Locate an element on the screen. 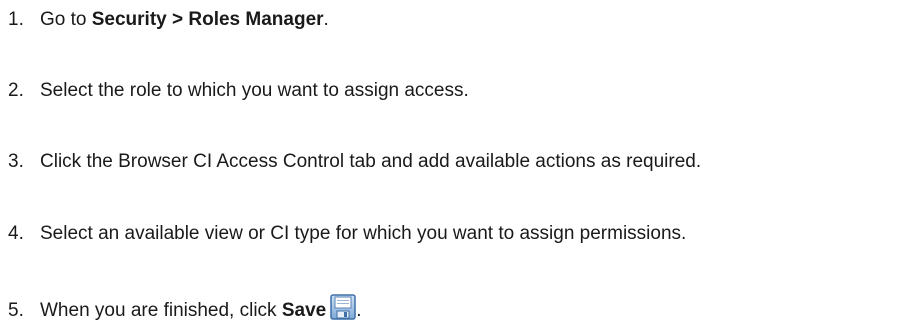 The image size is (918, 334). step-number: 5. is located at coordinates (16, 310).